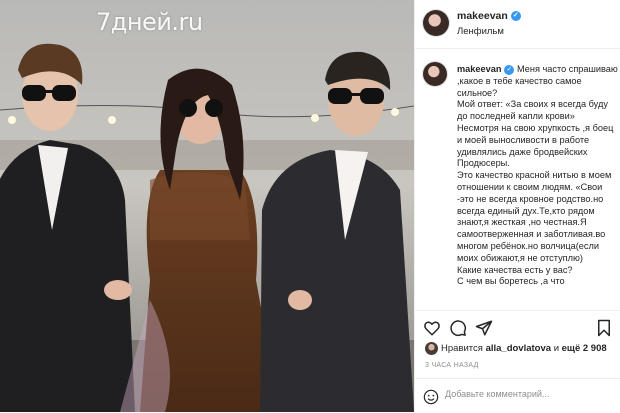 The width and height of the screenshot is (620, 413). Describe the element at coordinates (556, 349) in the screenshot. I see `likes-middle: и` at that location.